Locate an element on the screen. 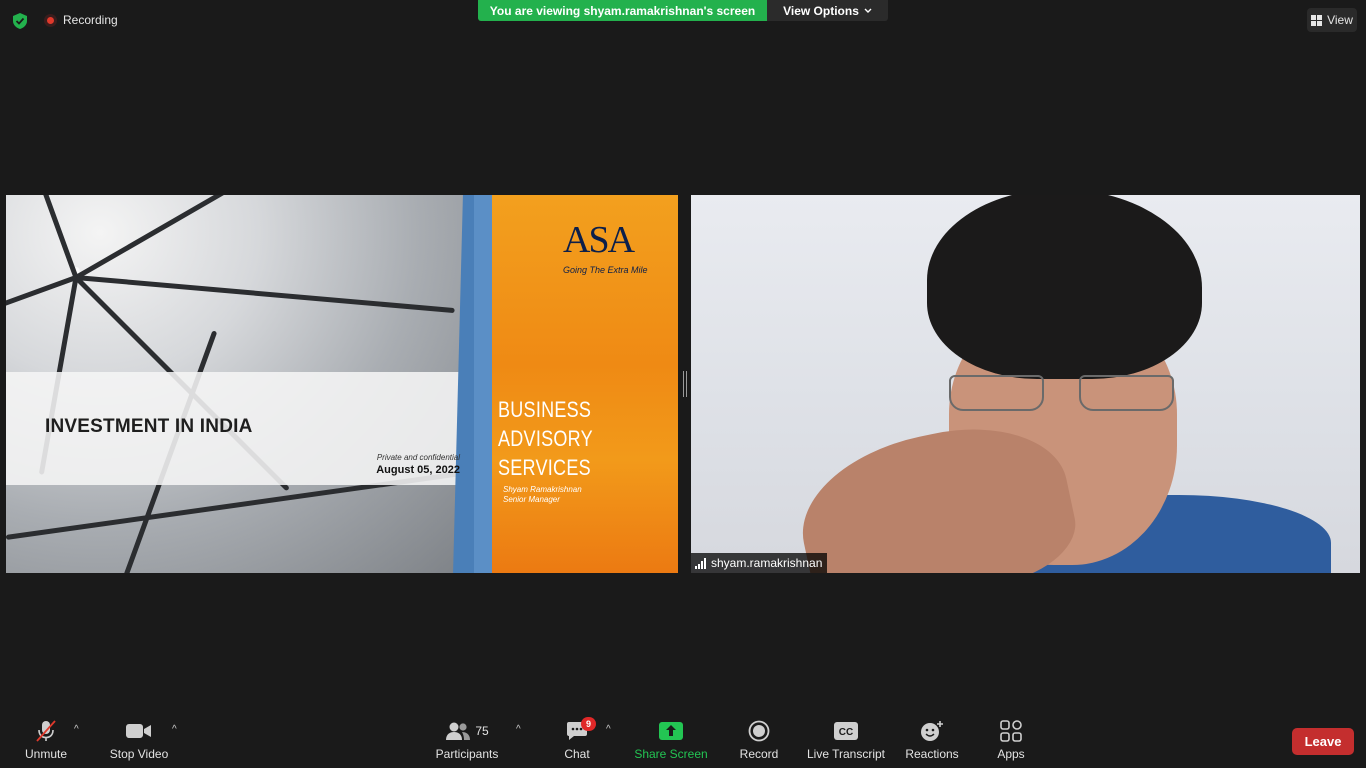  participant-name-tag: shyam.ramakrishnan is located at coordinates (759, 563).